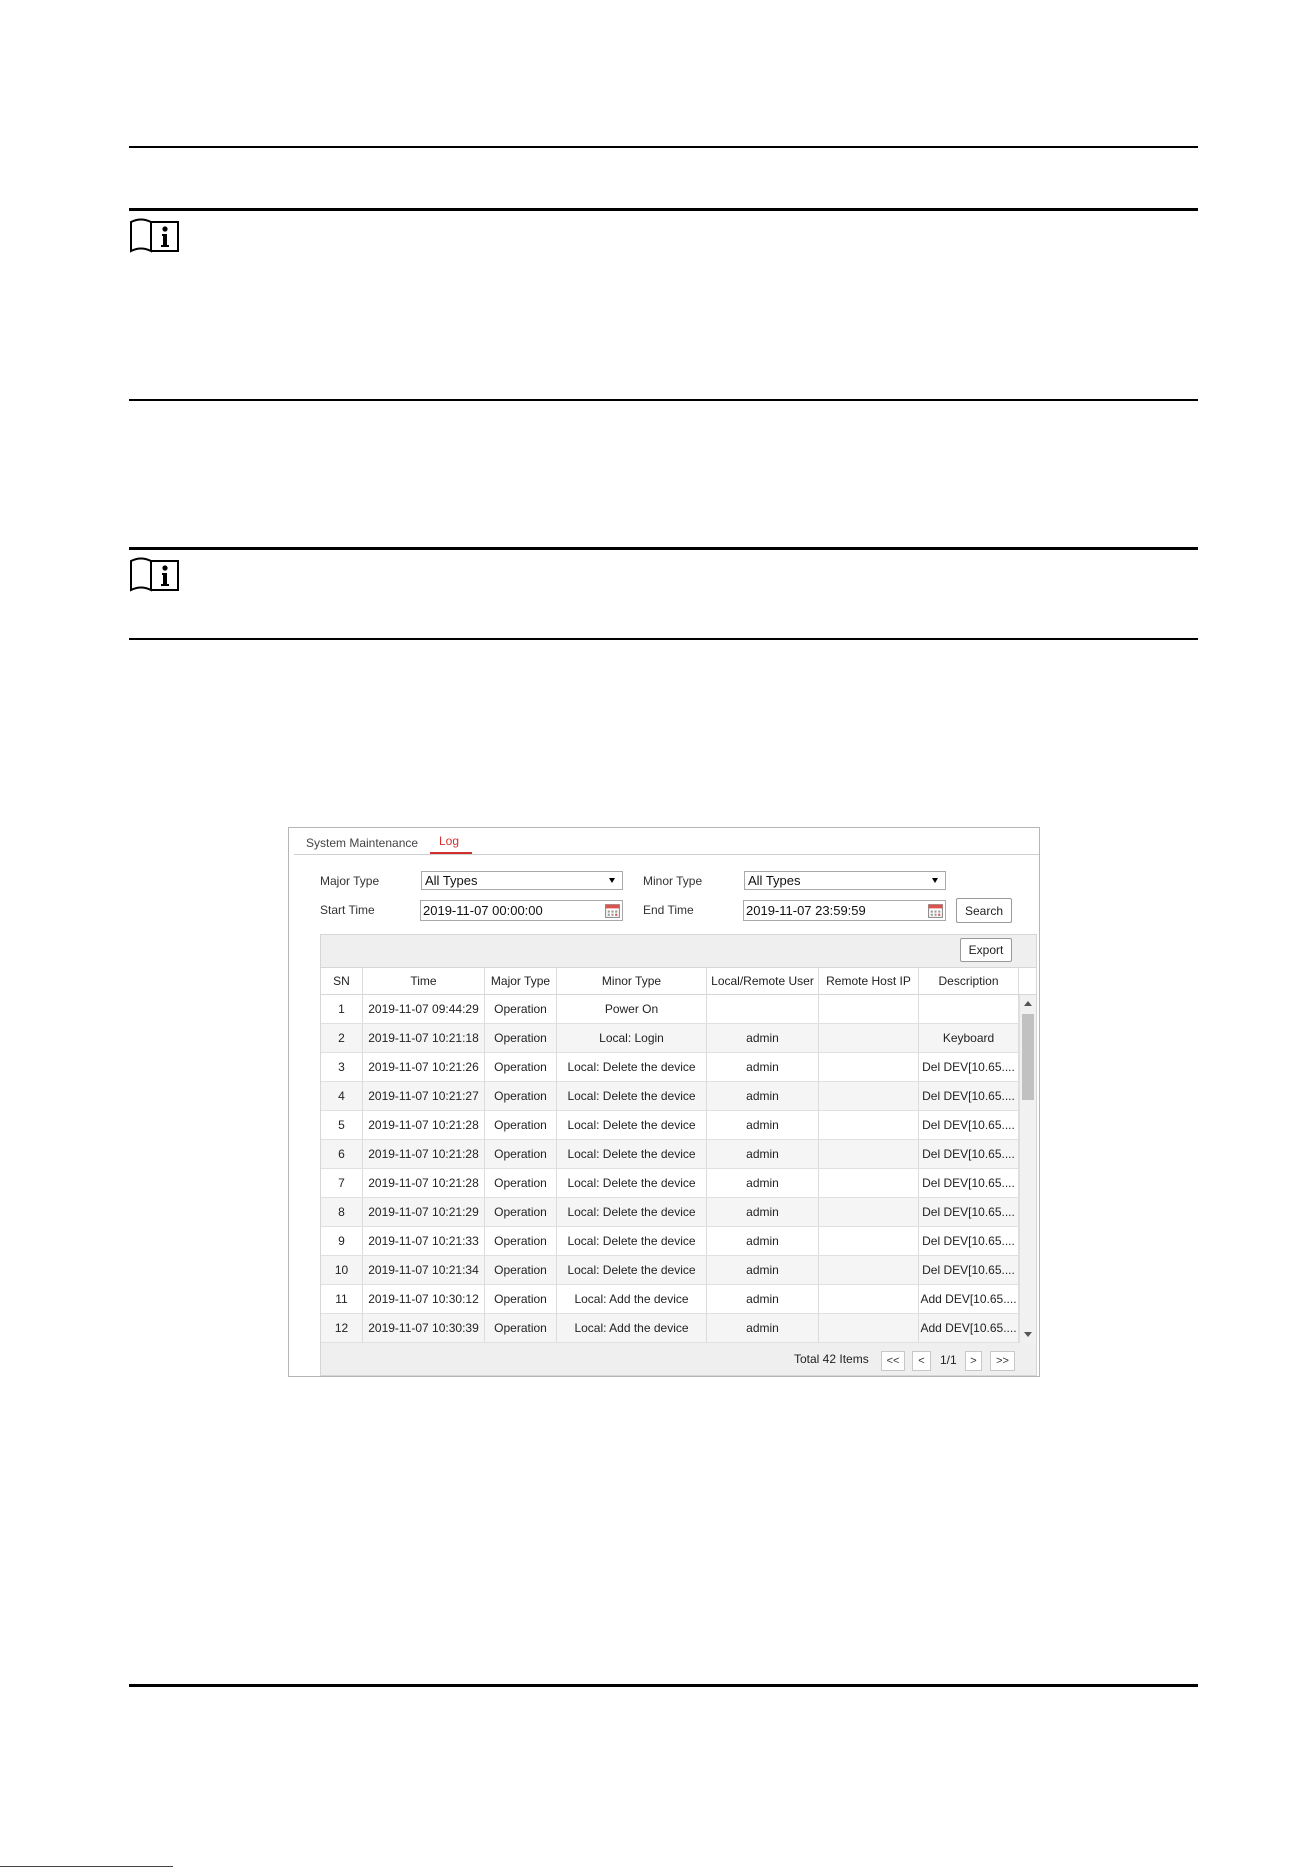  Describe the element at coordinates (424, 1299) in the screenshot. I see `cell-time: 2019-11-07 10:30:12` at that location.